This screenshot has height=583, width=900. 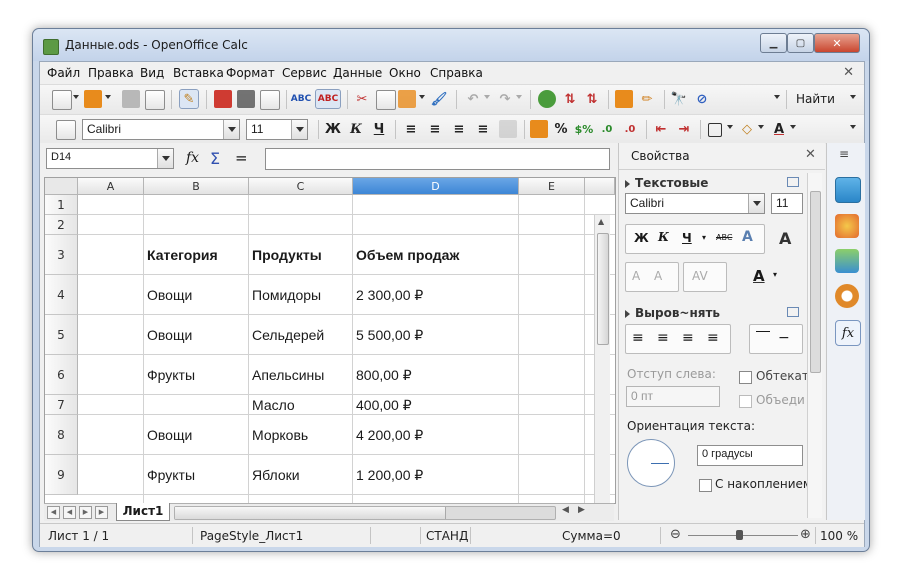 I want to click on sidebar-align-right-icon: ≡, so click(x=688, y=338).